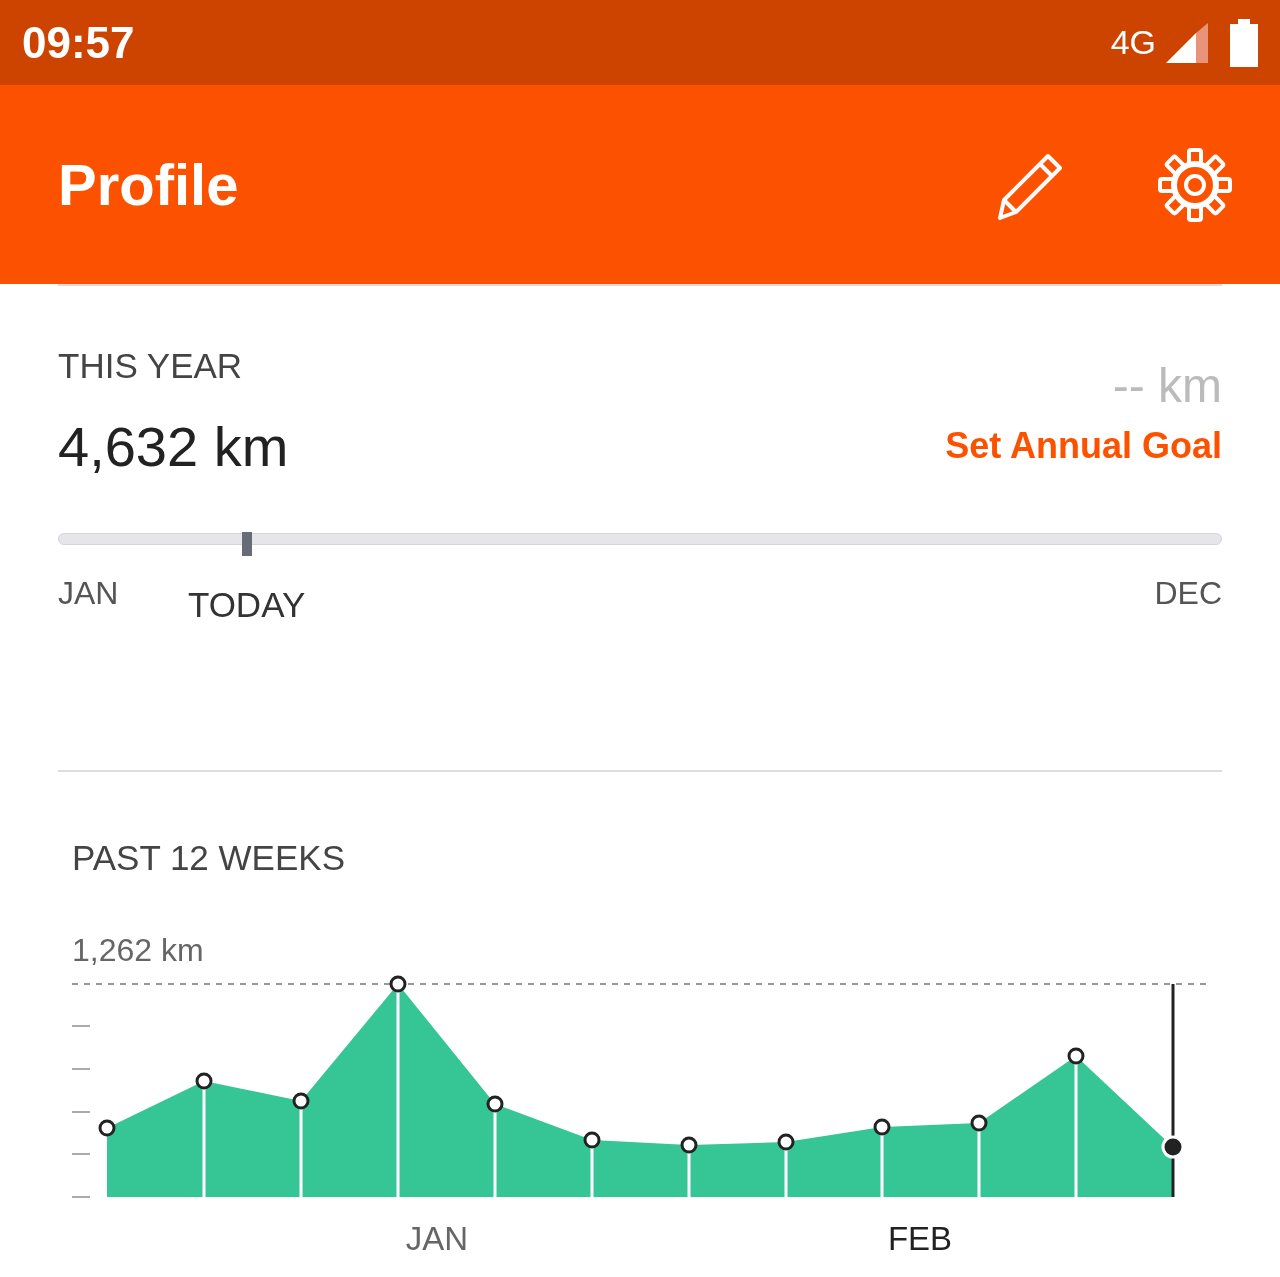 This screenshot has width=1280, height=1277. Describe the element at coordinates (1244, 42) in the screenshot. I see `battery-icon` at that location.